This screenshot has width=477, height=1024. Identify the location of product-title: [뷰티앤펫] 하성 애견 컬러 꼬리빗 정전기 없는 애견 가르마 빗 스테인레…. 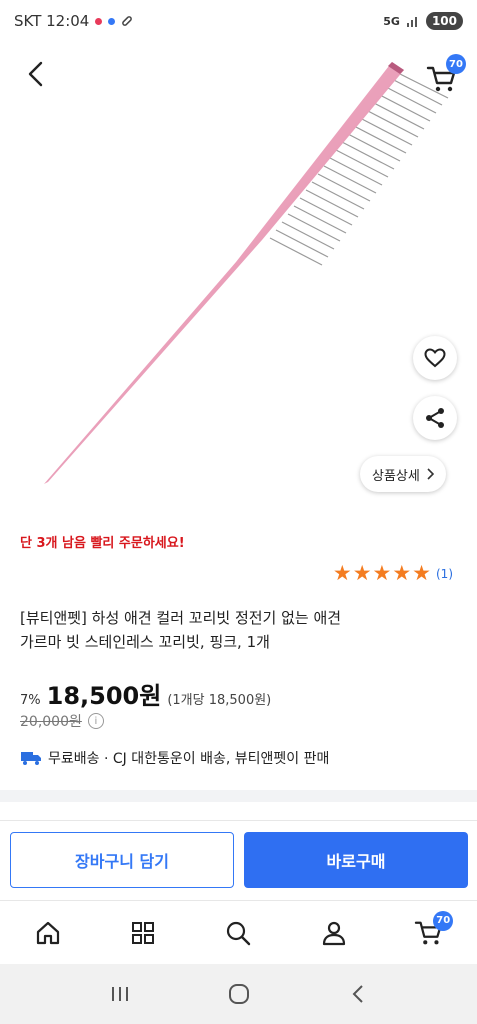
(240, 630).